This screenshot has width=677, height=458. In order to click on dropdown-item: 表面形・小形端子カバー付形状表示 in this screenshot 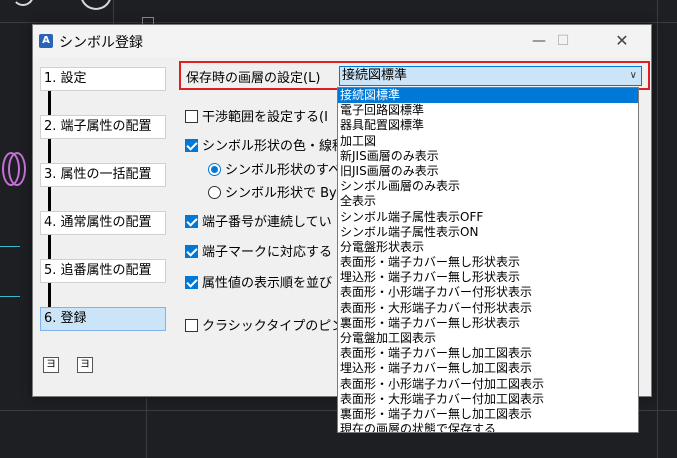, I will do `click(488, 292)`.